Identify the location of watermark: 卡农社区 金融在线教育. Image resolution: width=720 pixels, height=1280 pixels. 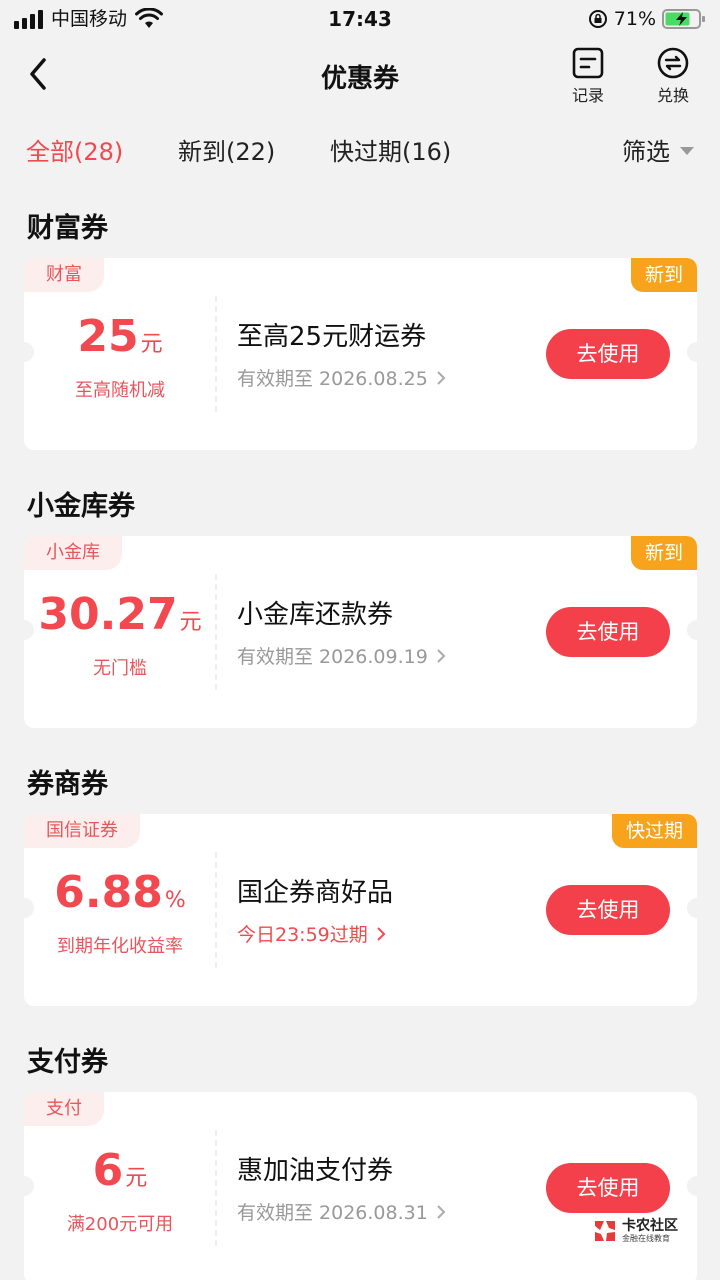
(635, 1231).